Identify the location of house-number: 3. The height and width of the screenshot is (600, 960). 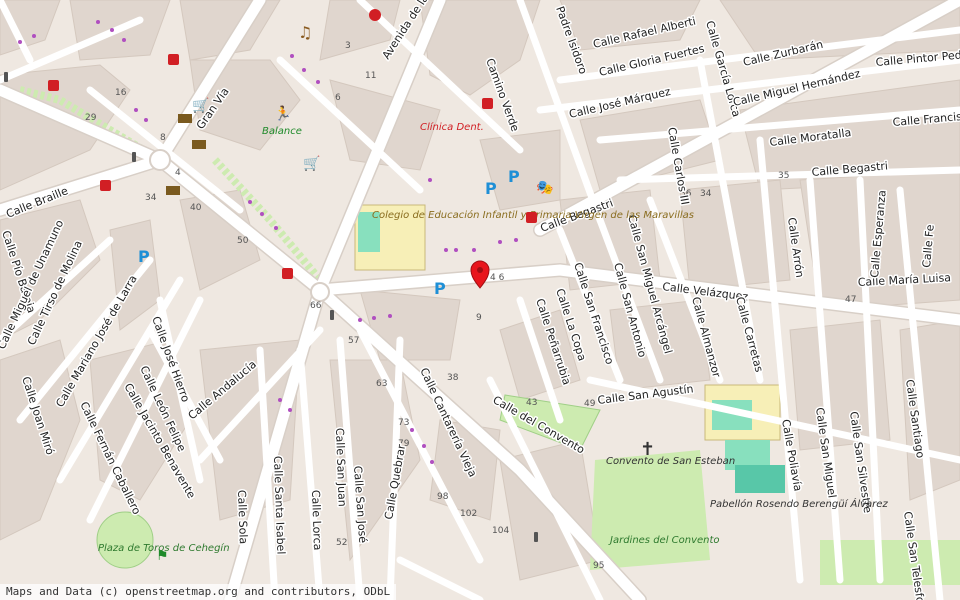
(348, 46).